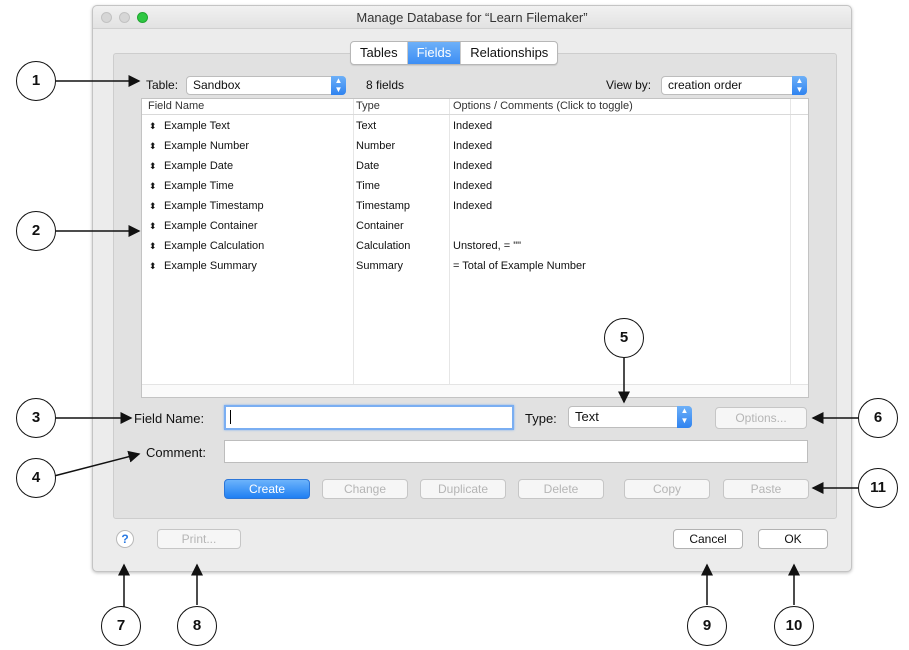 This screenshot has width=909, height=650. I want to click on title-bar: Manage Database for “Learn Filemaker”, so click(472, 17).